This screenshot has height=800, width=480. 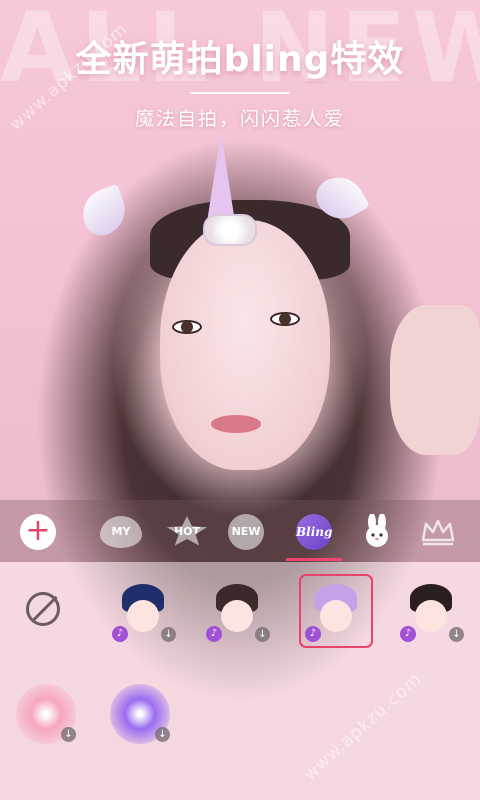 I want to click on pearl-crown-sticker, so click(x=230, y=230).